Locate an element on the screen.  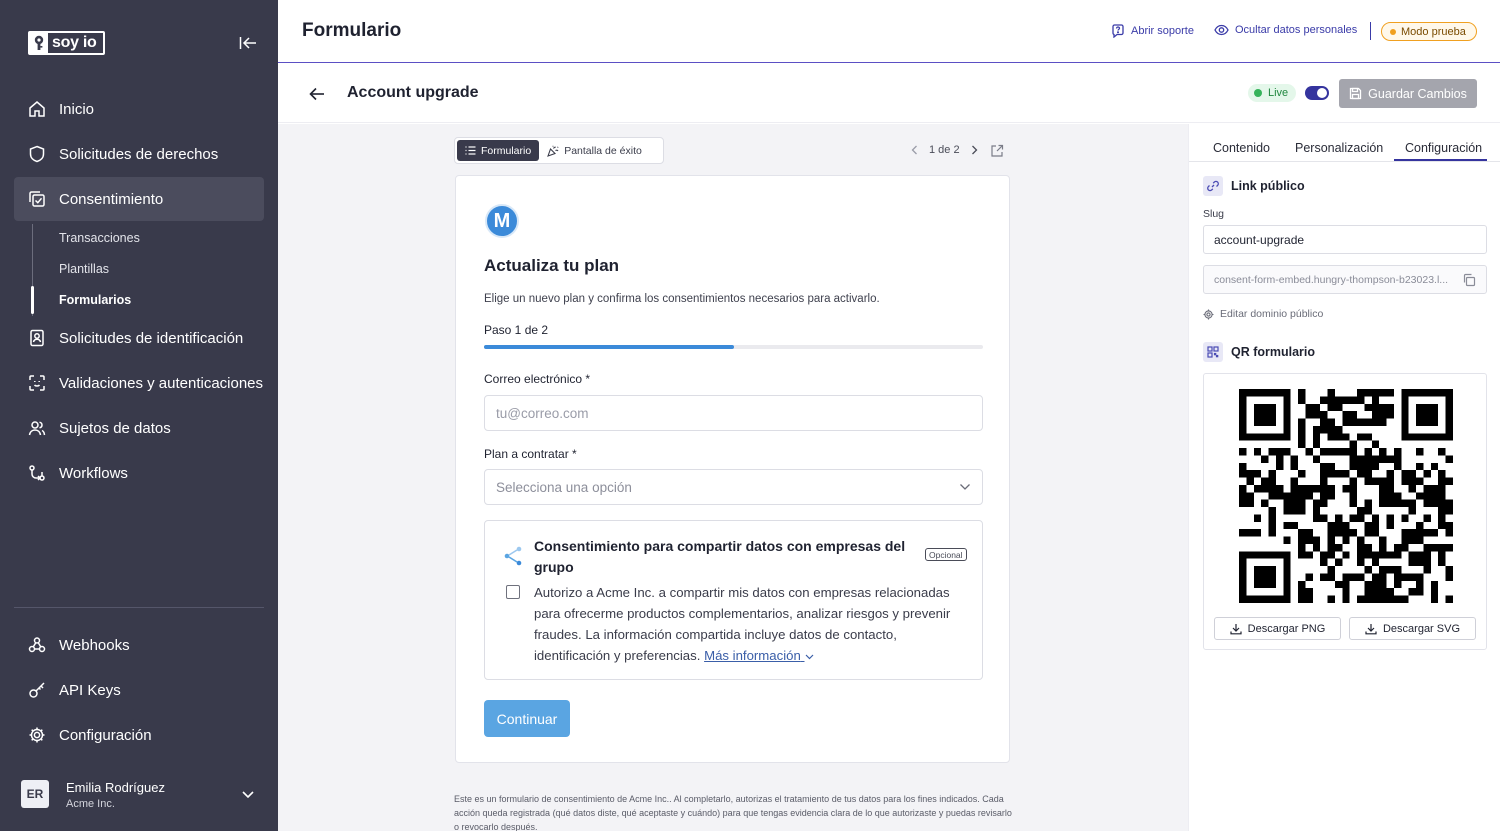
chevron-down-icon is located at coordinates (248, 794).